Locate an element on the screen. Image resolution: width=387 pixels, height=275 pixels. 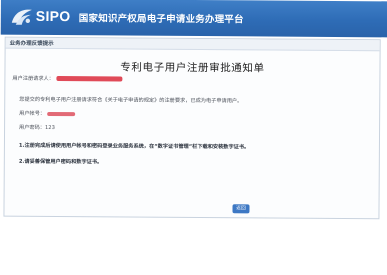
platform-title: 国家知识产权局电子申请业务办理平台 is located at coordinates (161, 19).